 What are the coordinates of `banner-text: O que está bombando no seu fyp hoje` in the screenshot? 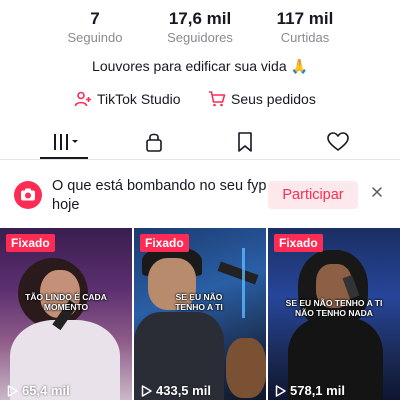 It's located at (159, 195).